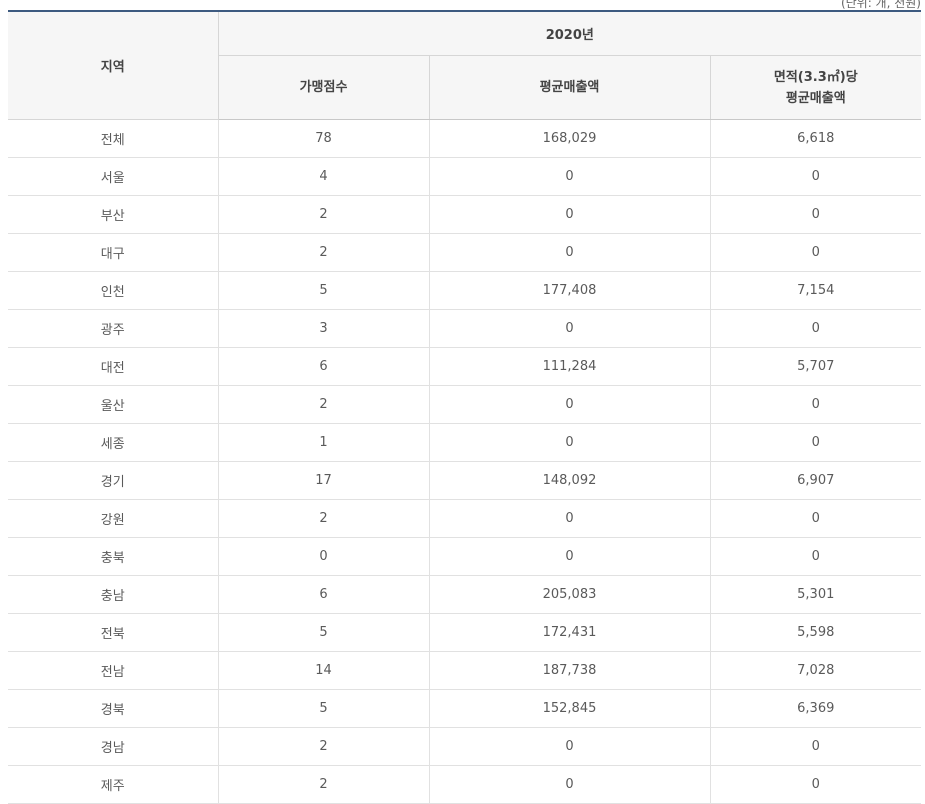 Image resolution: width=925 pixels, height=804 pixels. I want to click on table-row: 경북 5 152,845 6,369, so click(465, 708).